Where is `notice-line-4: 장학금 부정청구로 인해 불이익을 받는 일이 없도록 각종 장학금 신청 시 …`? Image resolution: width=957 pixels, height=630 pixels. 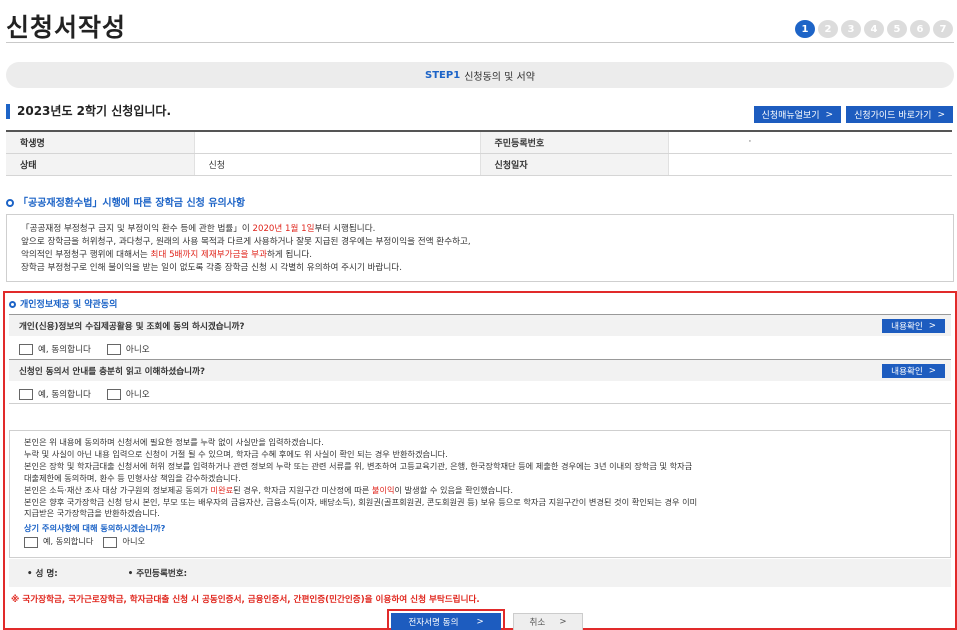
notice-line-4: 장학금 부정청구로 인해 불이익을 받는 일이 없도록 각종 장학금 신청 시 … is located at coordinates (211, 268).